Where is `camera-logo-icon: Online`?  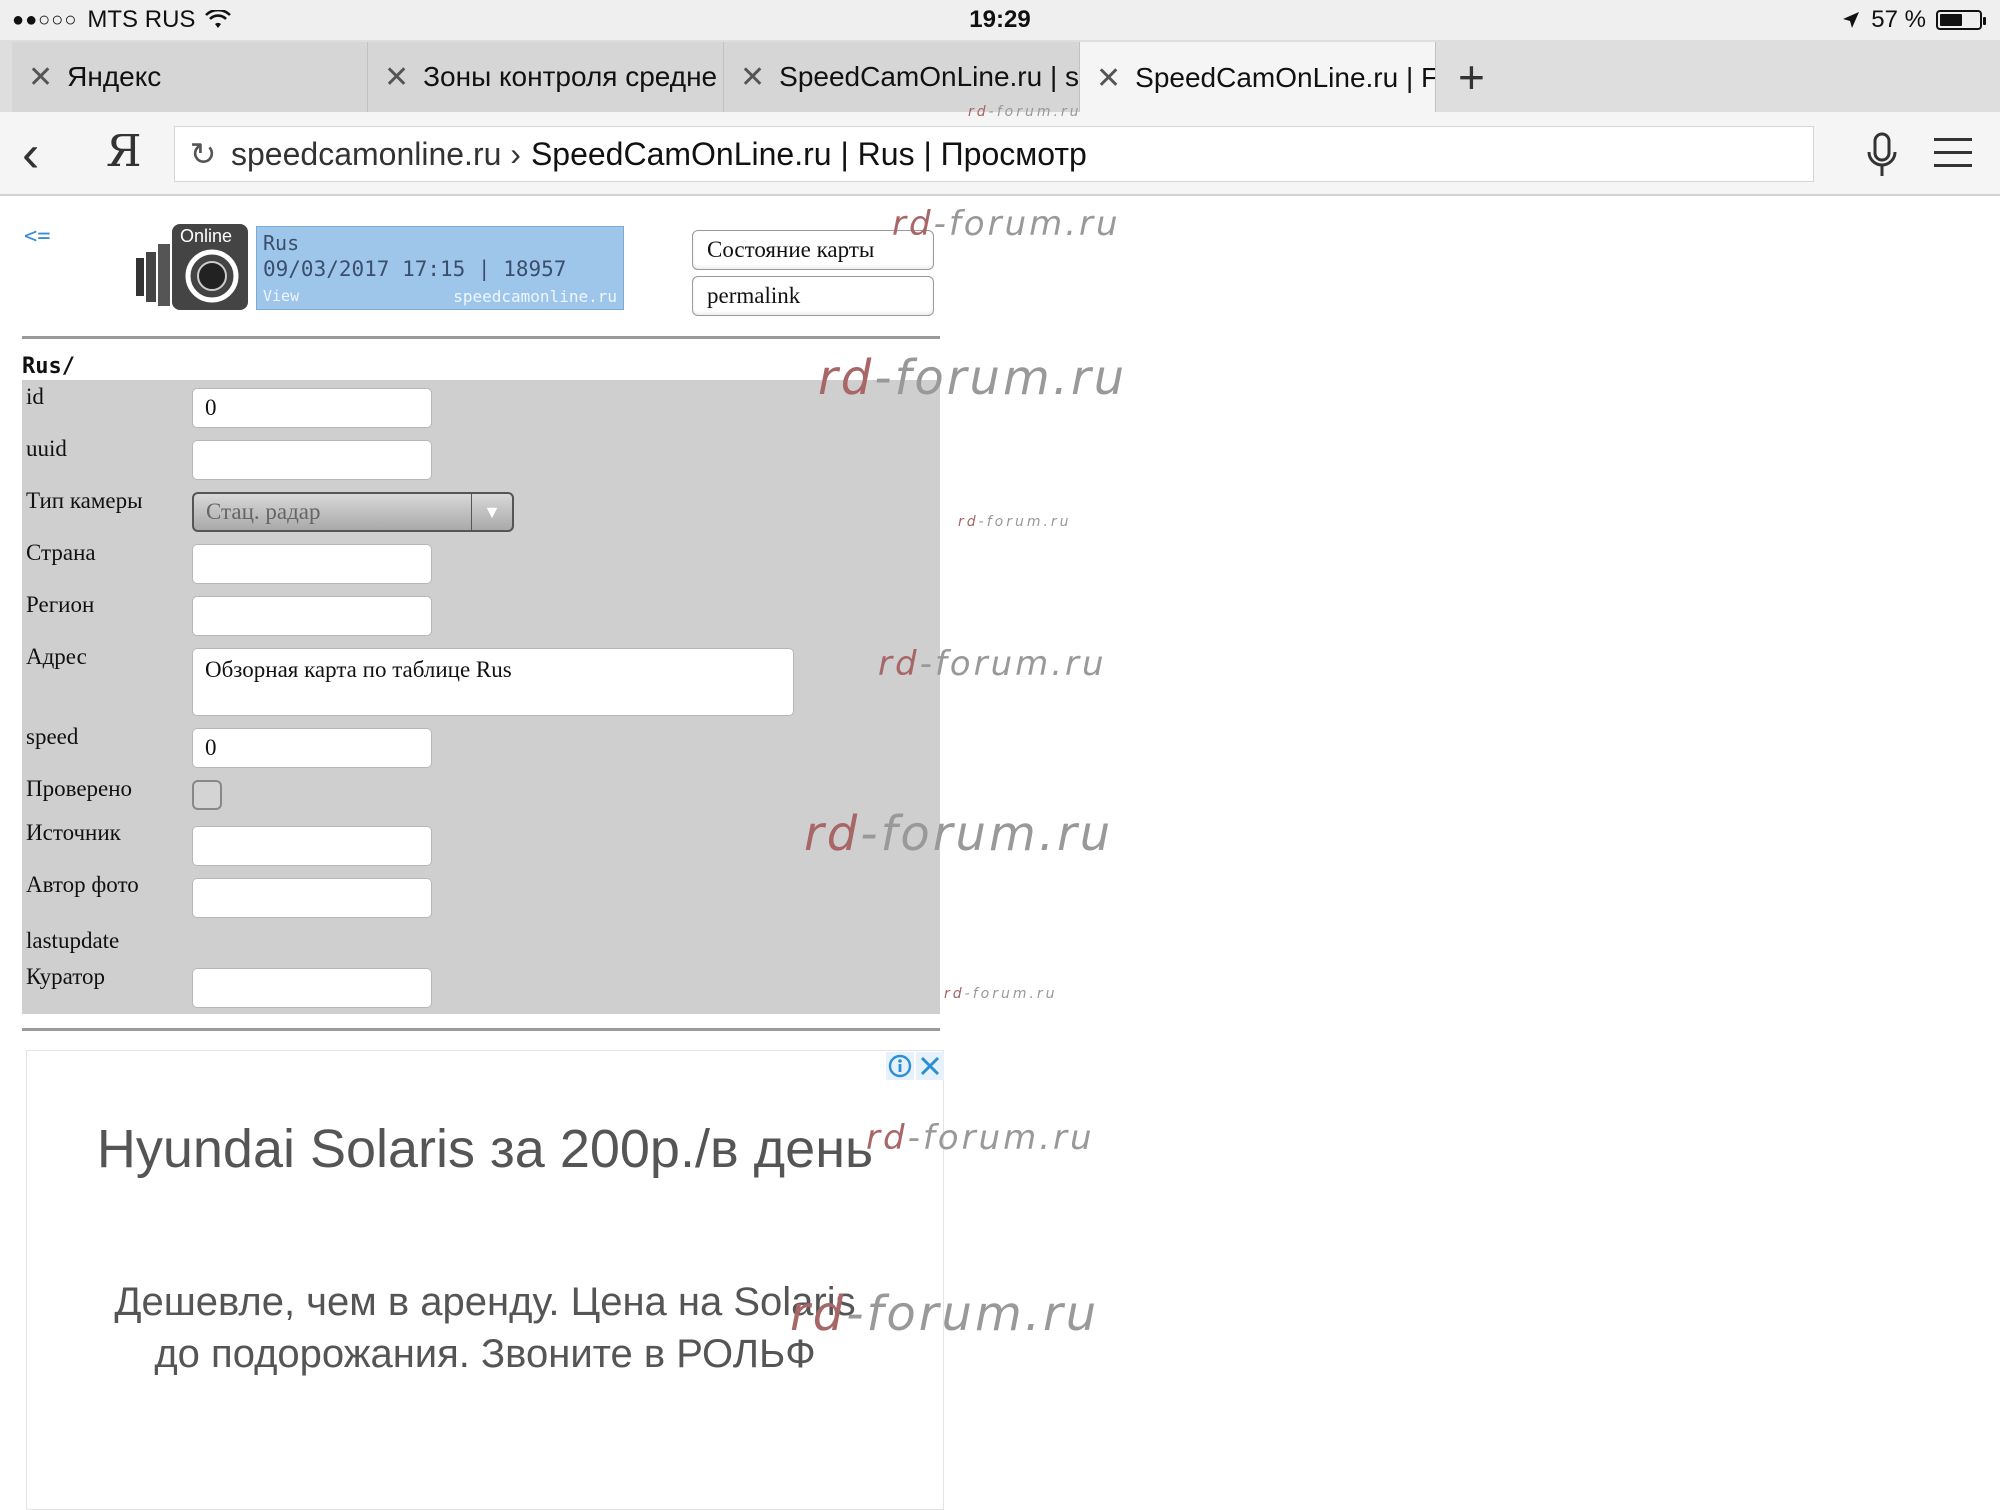 camera-logo-icon: Online is located at coordinates (192, 267).